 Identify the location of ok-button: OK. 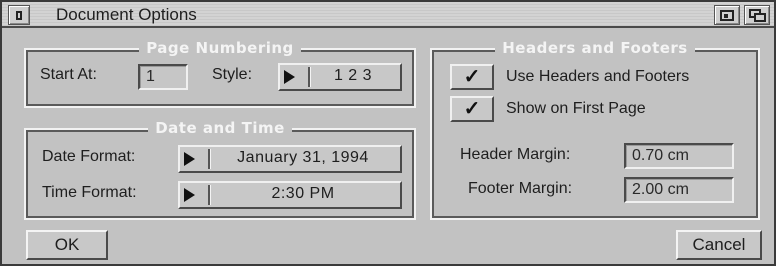
(67, 245).